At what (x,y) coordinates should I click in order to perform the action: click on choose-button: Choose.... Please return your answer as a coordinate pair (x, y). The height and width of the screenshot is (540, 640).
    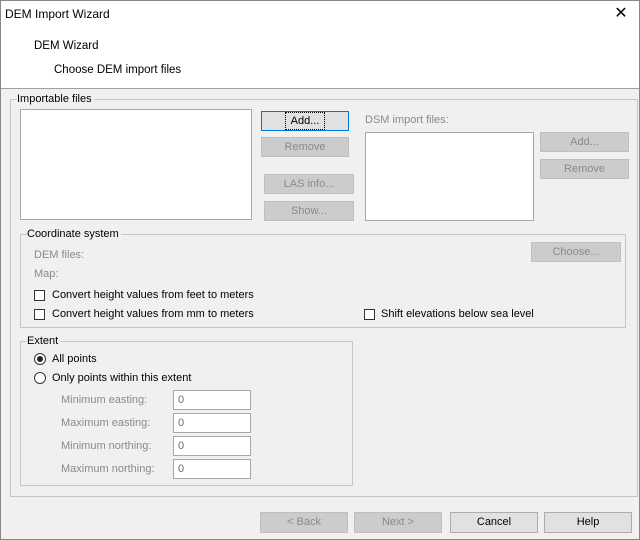
    Looking at the image, I should click on (576, 252).